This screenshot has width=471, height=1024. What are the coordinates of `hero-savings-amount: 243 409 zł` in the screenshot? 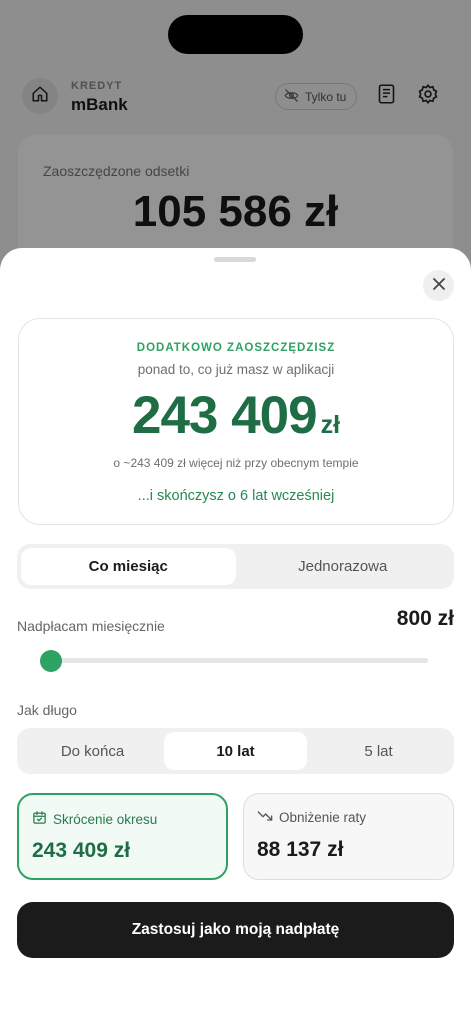 It's located at (236, 415).